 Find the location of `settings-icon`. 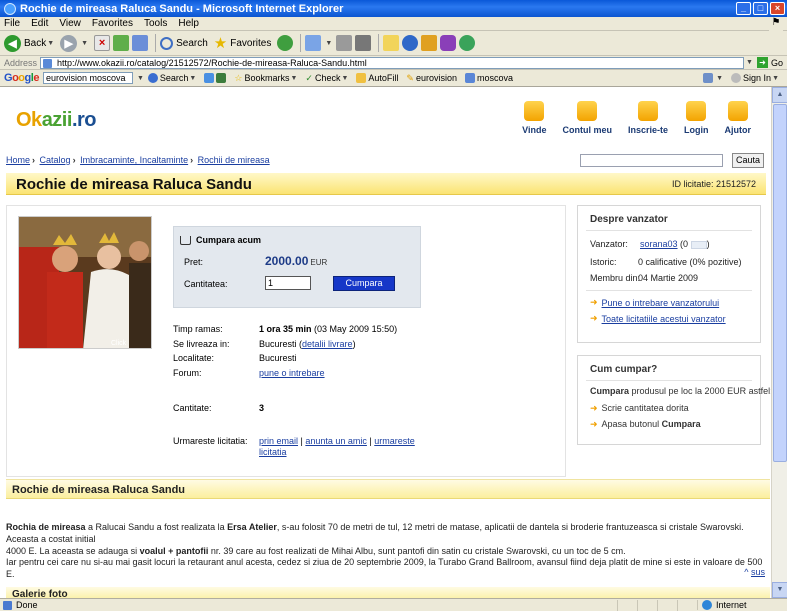

settings-icon is located at coordinates (708, 78).